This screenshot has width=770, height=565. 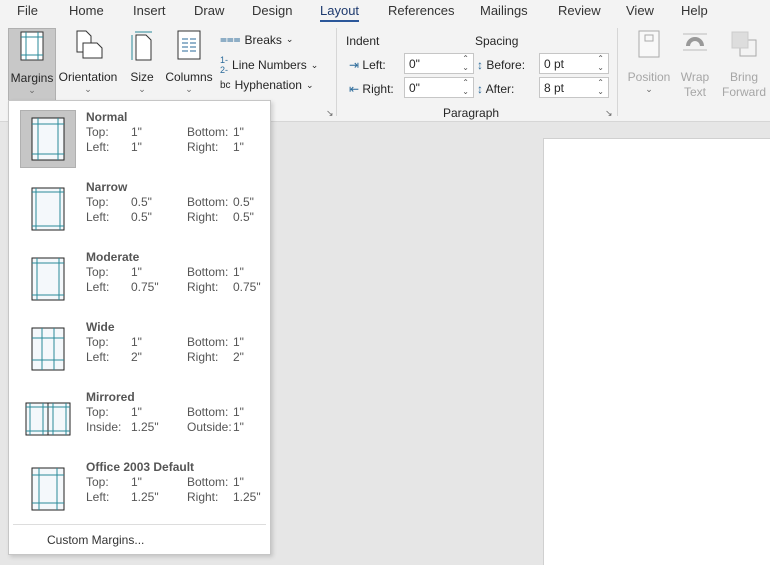 What do you see at coordinates (32, 64) in the screenshot?
I see `margins-button: Margins ⌄` at bounding box center [32, 64].